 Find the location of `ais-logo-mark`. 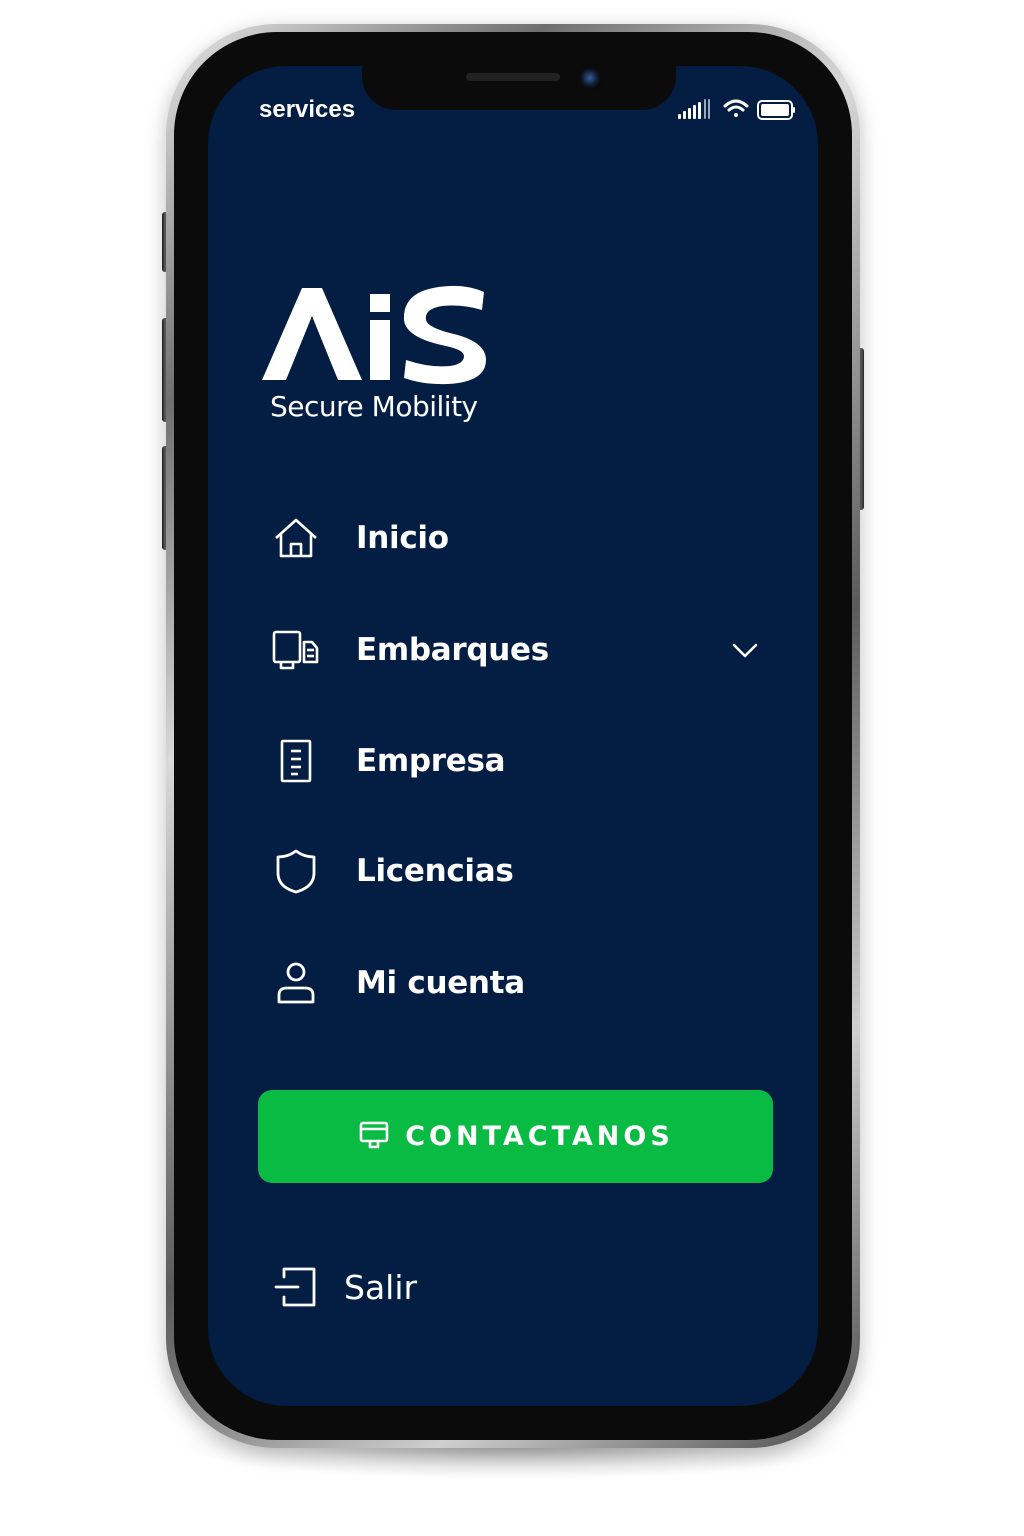

ais-logo-mark is located at coordinates (374, 335).